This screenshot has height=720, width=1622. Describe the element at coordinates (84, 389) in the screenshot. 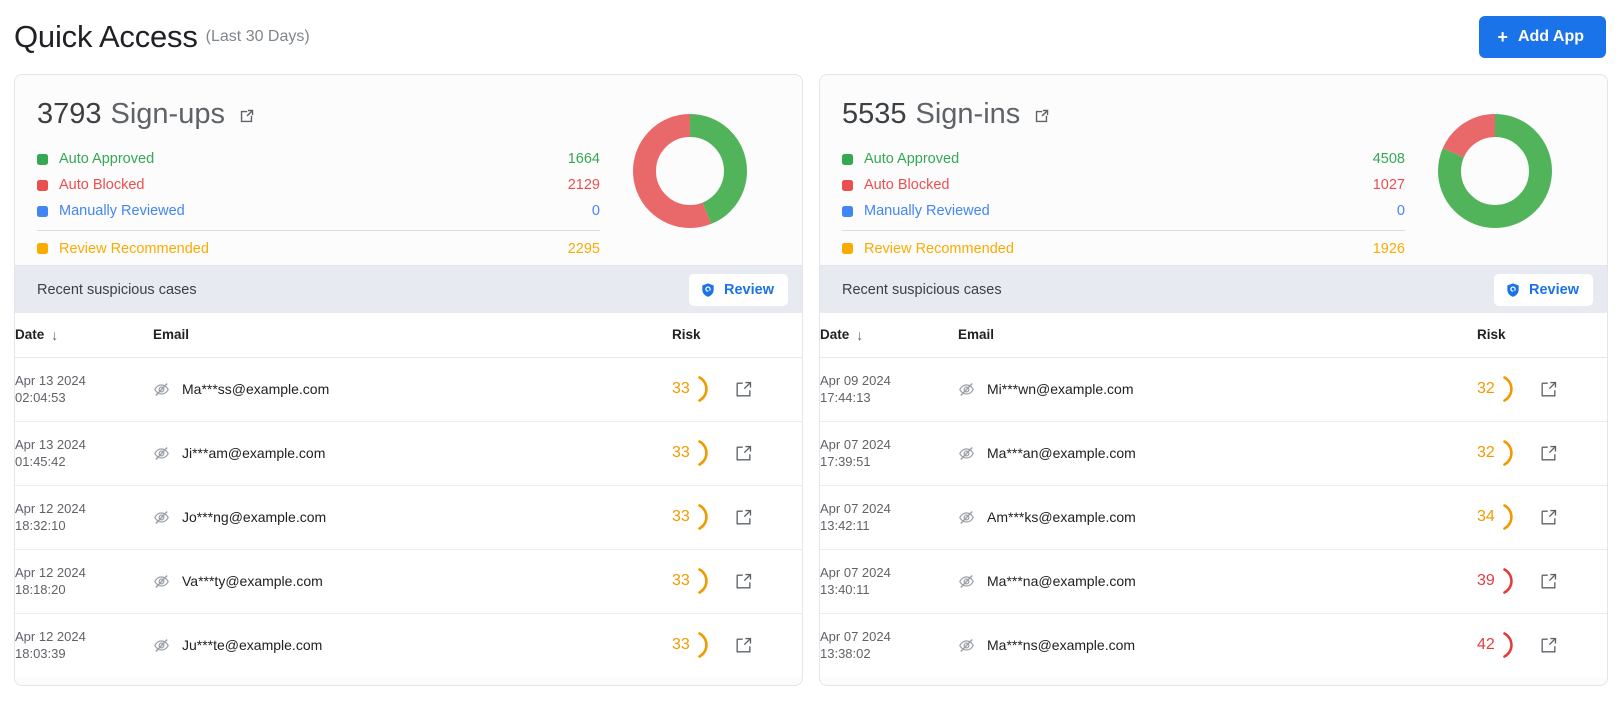

I see `cell-date: Apr 13 2024 02:04:53` at that location.